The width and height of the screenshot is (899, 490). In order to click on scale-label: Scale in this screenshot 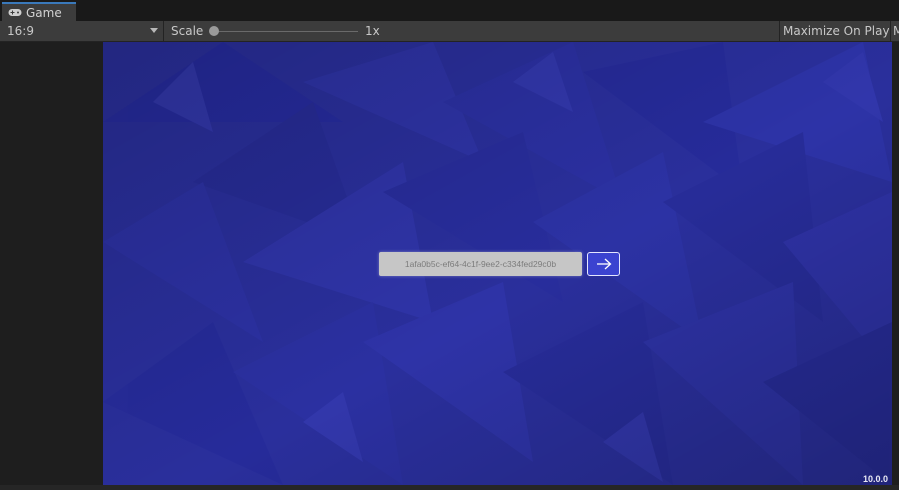, I will do `click(187, 31)`.